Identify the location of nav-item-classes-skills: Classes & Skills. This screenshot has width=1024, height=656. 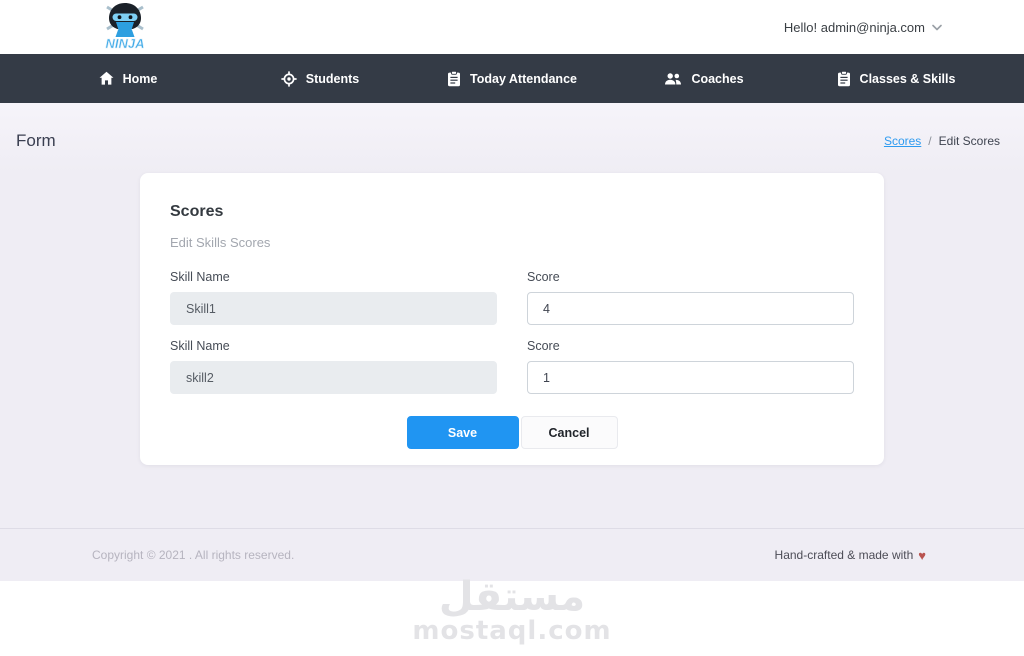
(896, 78).